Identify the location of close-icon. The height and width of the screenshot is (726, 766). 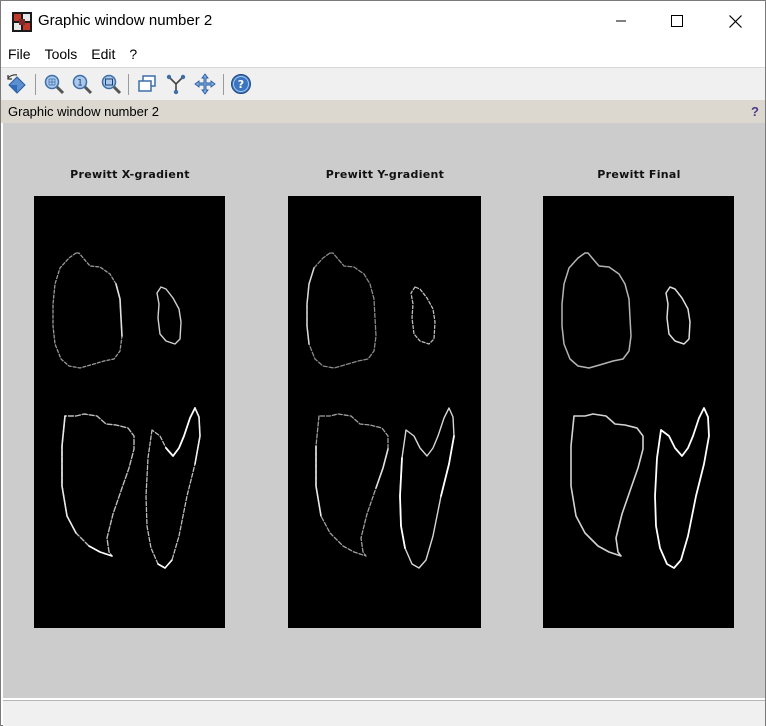
(735, 21).